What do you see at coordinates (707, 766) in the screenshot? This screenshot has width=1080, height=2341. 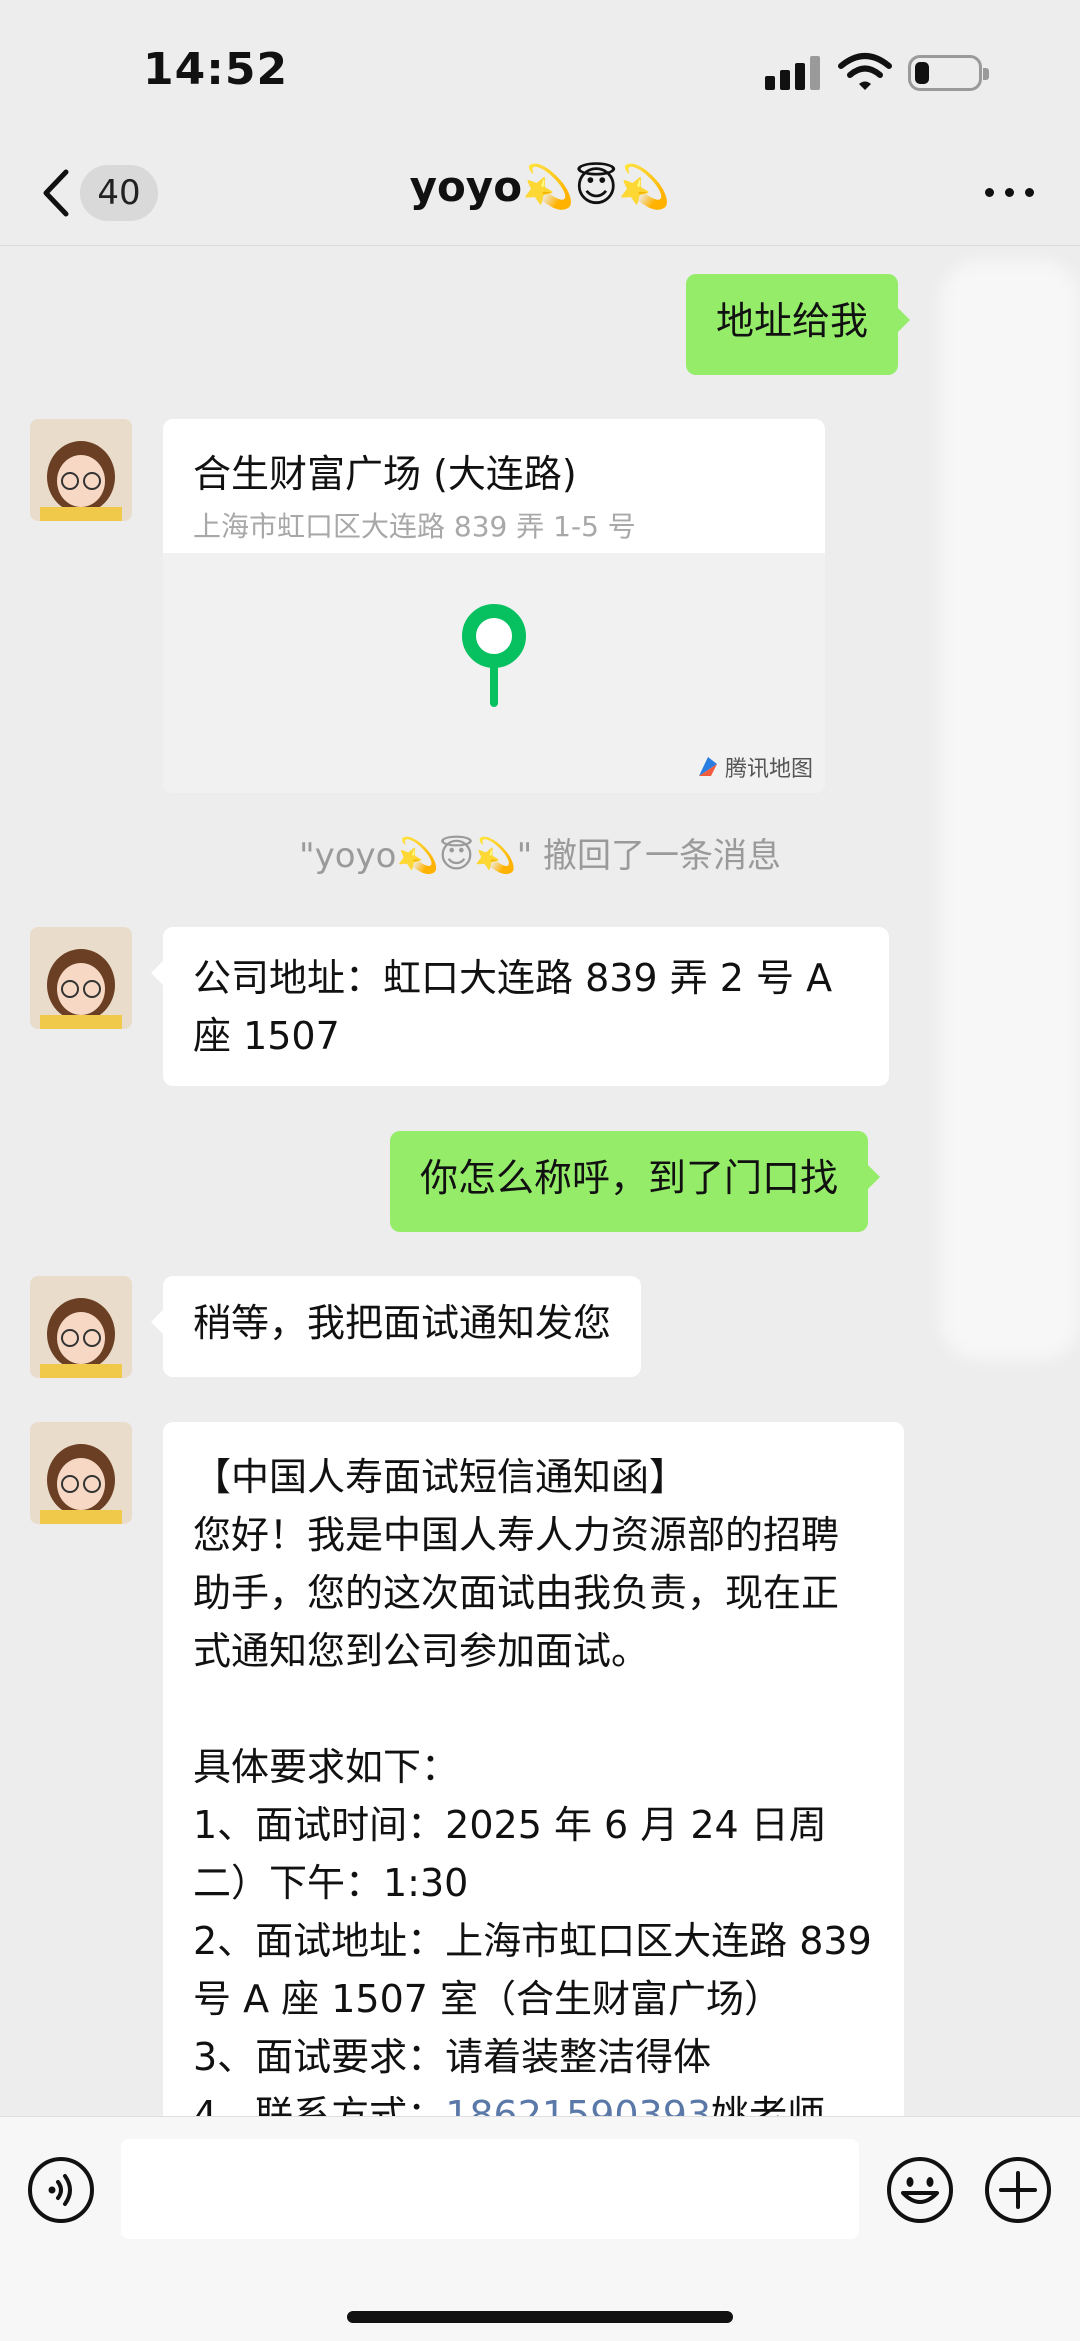 I see `tencent-map-logo-icon` at bounding box center [707, 766].